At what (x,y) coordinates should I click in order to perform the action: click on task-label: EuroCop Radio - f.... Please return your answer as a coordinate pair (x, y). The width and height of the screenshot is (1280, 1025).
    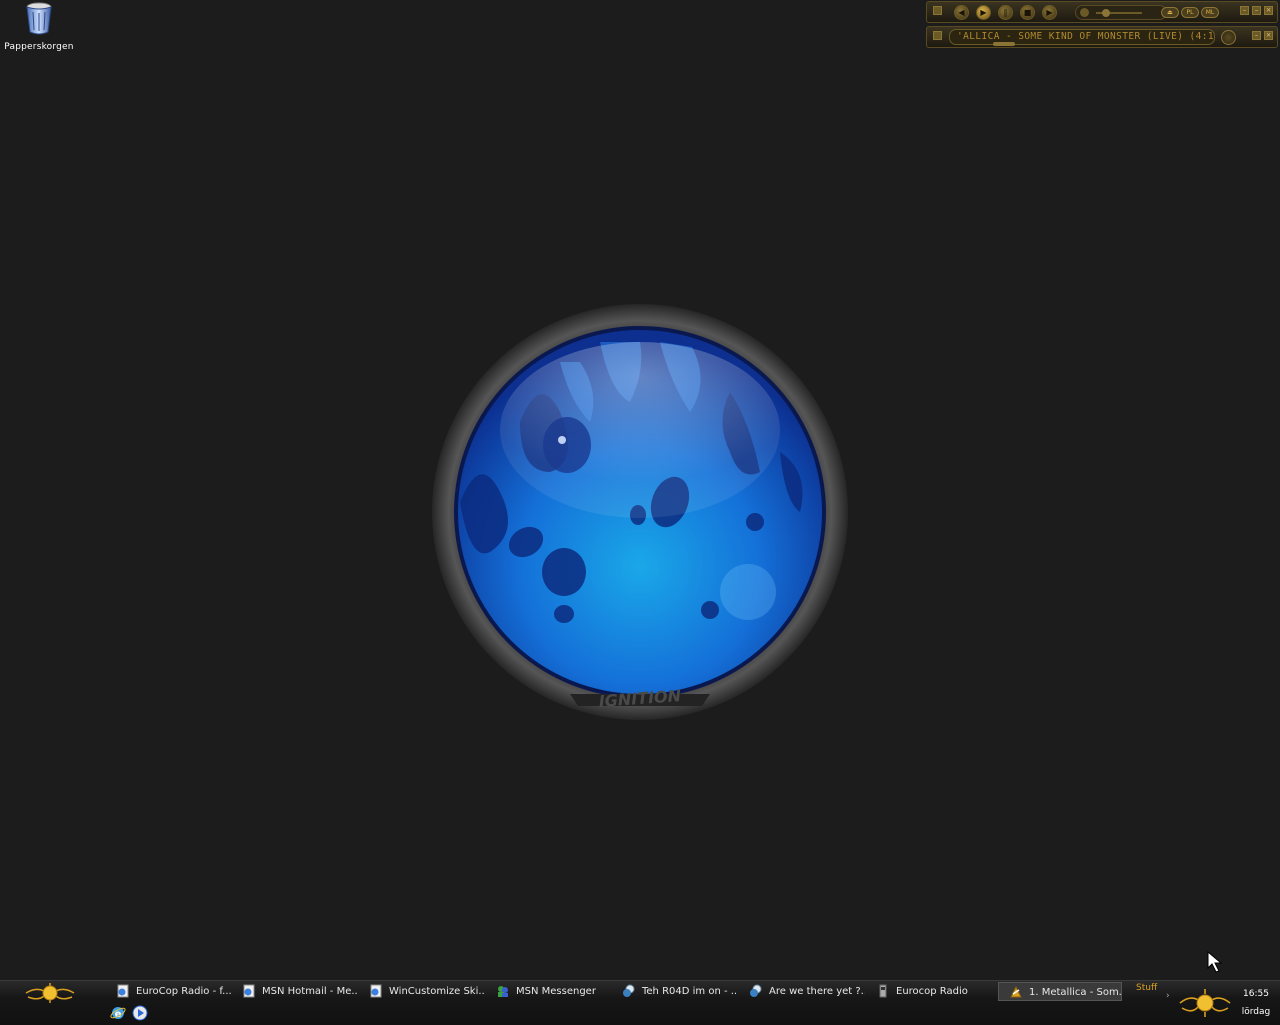
    Looking at the image, I should click on (184, 991).